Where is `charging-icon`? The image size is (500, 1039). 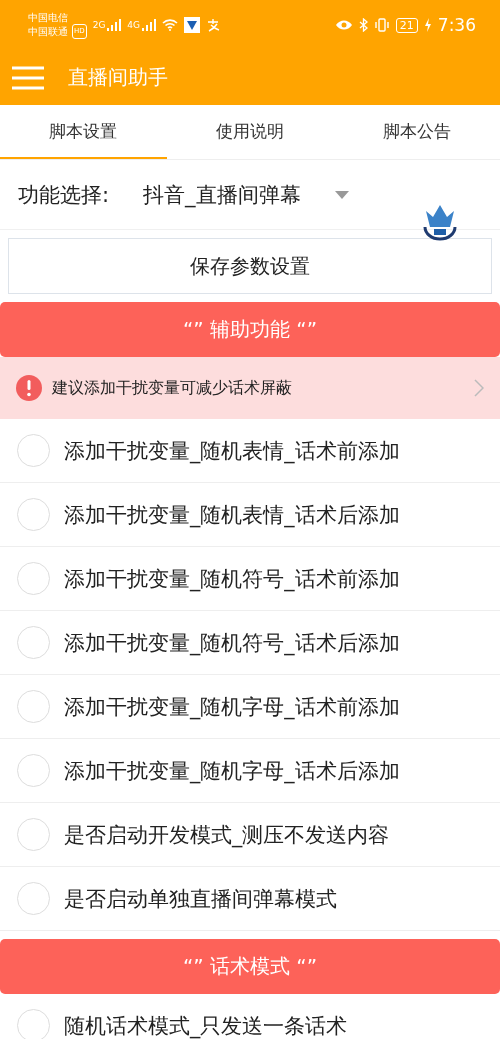 charging-icon is located at coordinates (427, 25).